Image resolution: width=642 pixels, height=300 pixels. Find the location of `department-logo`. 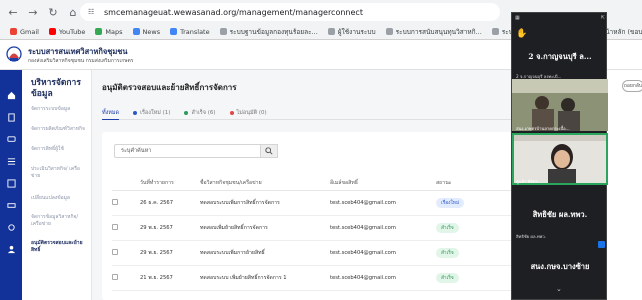

department-logo is located at coordinates (14, 54).